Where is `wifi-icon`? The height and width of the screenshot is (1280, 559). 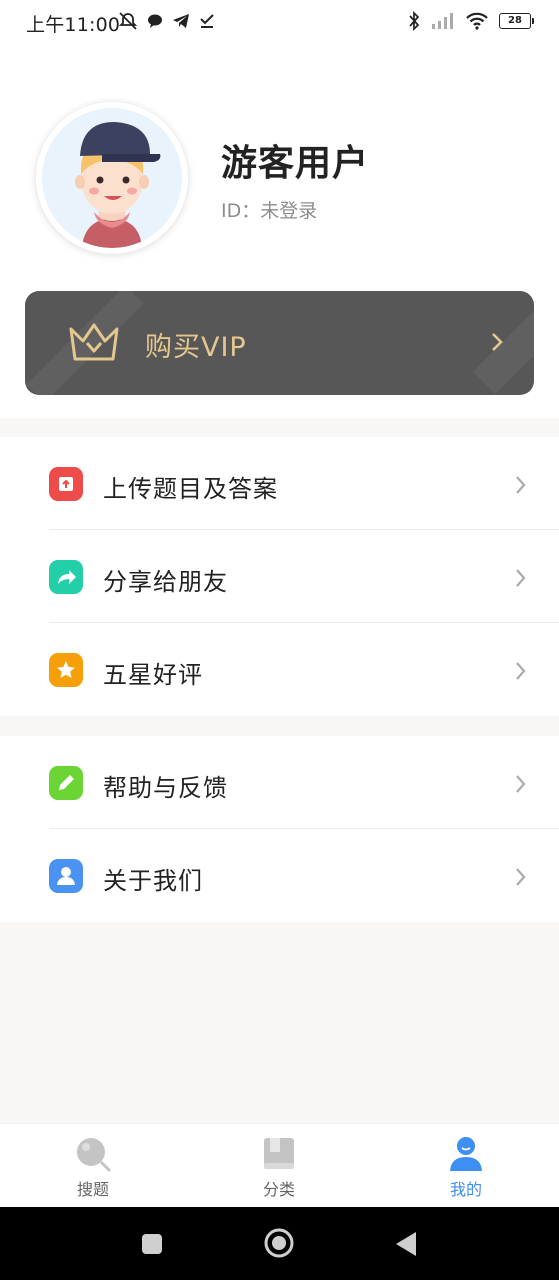
wifi-icon is located at coordinates (477, 21).